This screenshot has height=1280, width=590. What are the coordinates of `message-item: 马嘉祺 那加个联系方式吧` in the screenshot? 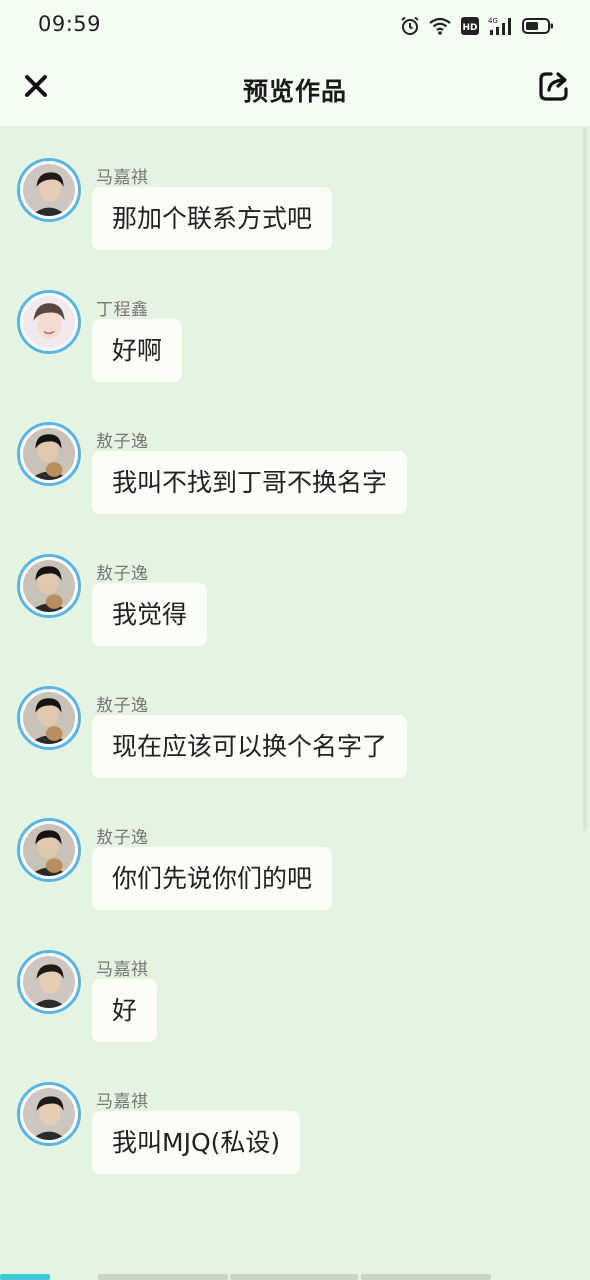 It's located at (295, 221).